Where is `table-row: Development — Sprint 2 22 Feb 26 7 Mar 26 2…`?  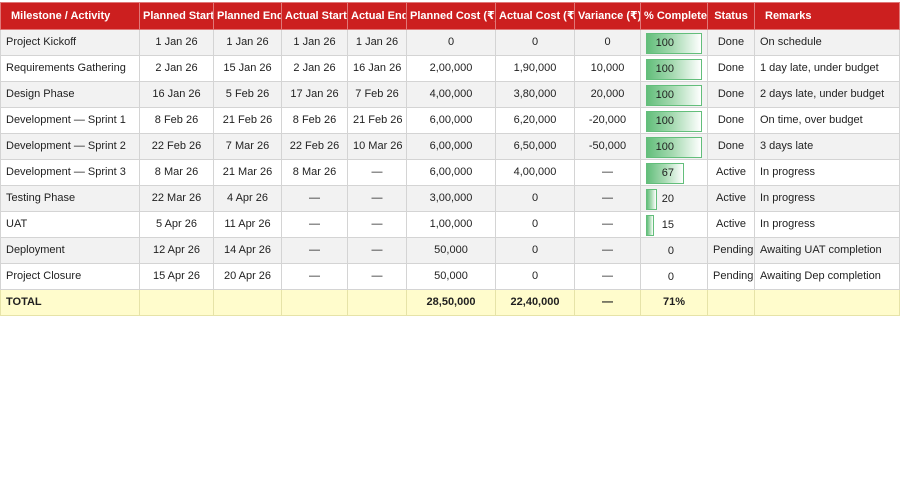 table-row: Development — Sprint 2 22 Feb 26 7 Mar 26 2… is located at coordinates (450, 146).